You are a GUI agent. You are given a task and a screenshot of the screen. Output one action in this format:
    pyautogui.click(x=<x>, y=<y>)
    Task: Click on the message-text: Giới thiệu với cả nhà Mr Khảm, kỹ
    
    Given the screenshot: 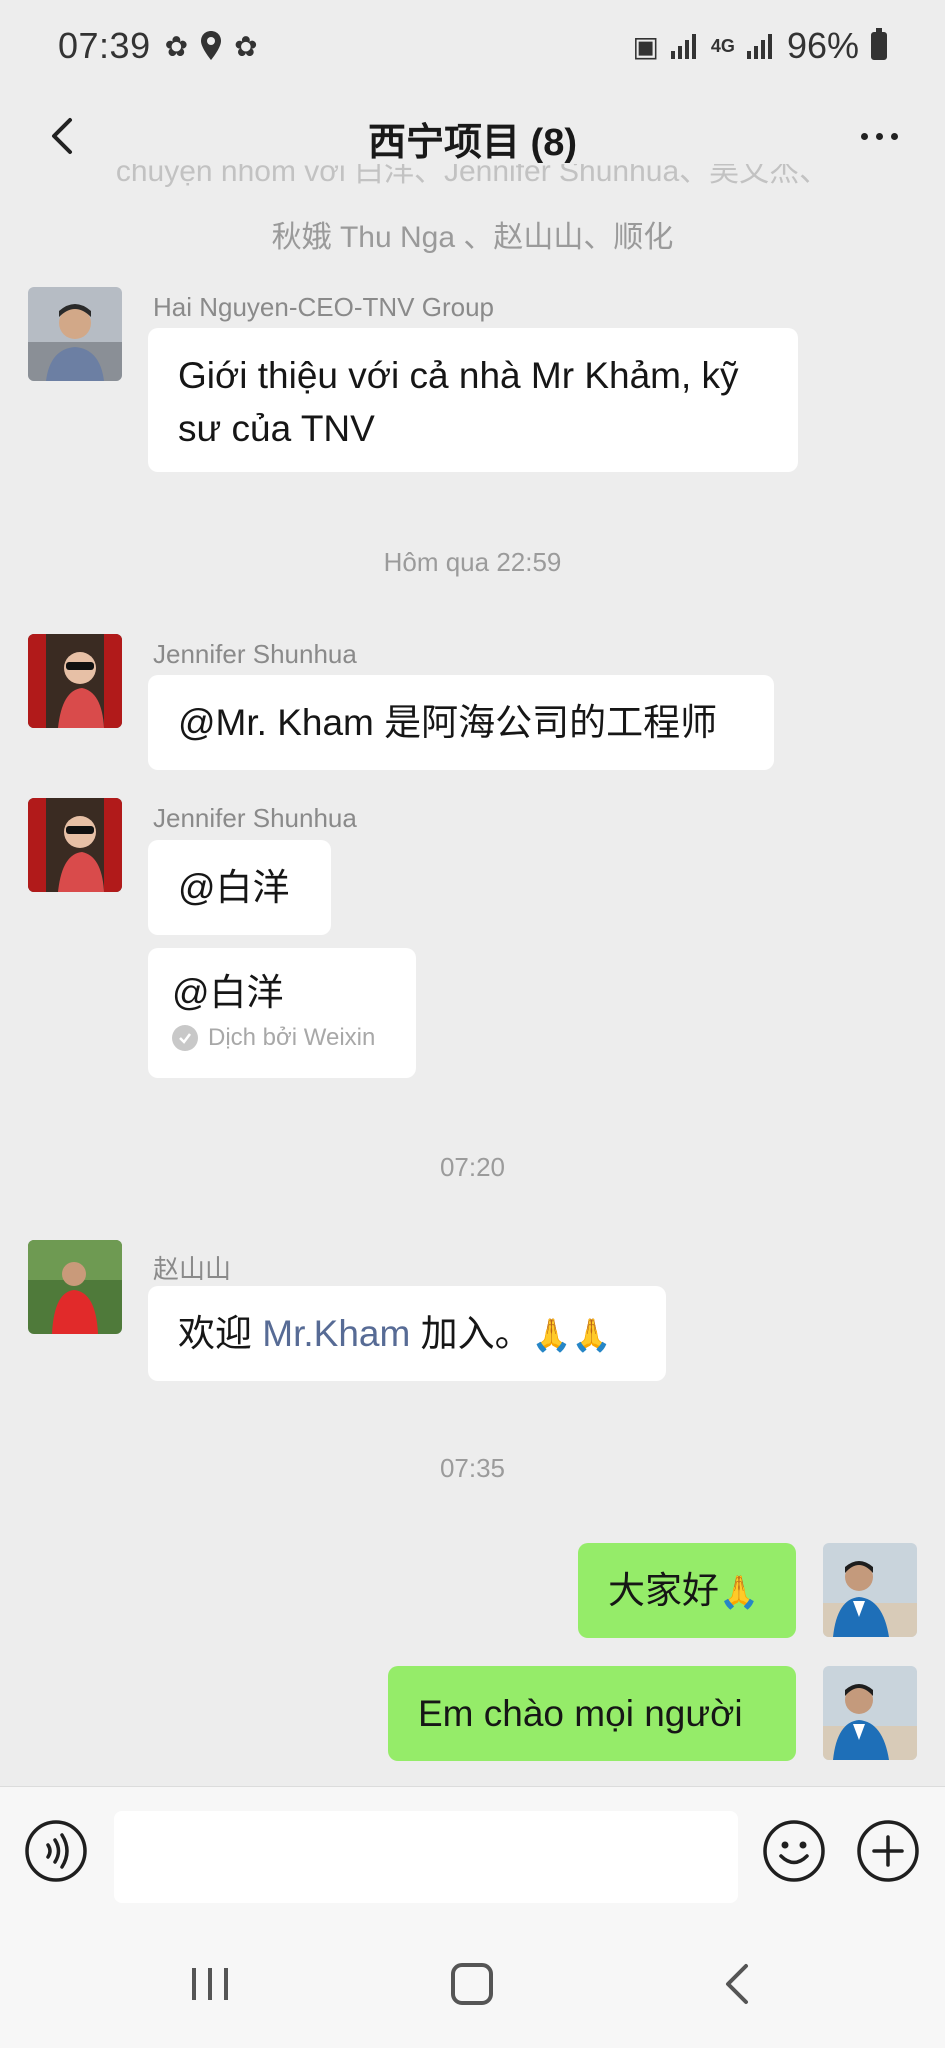 What is the action you would take?
    pyautogui.click(x=458, y=375)
    